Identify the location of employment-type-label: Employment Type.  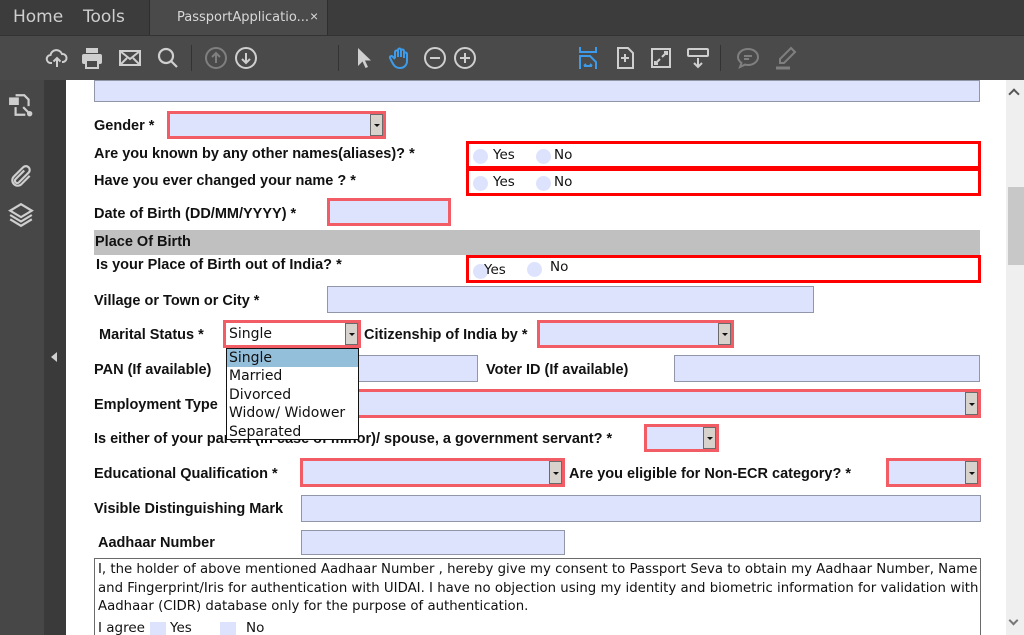
(156, 405).